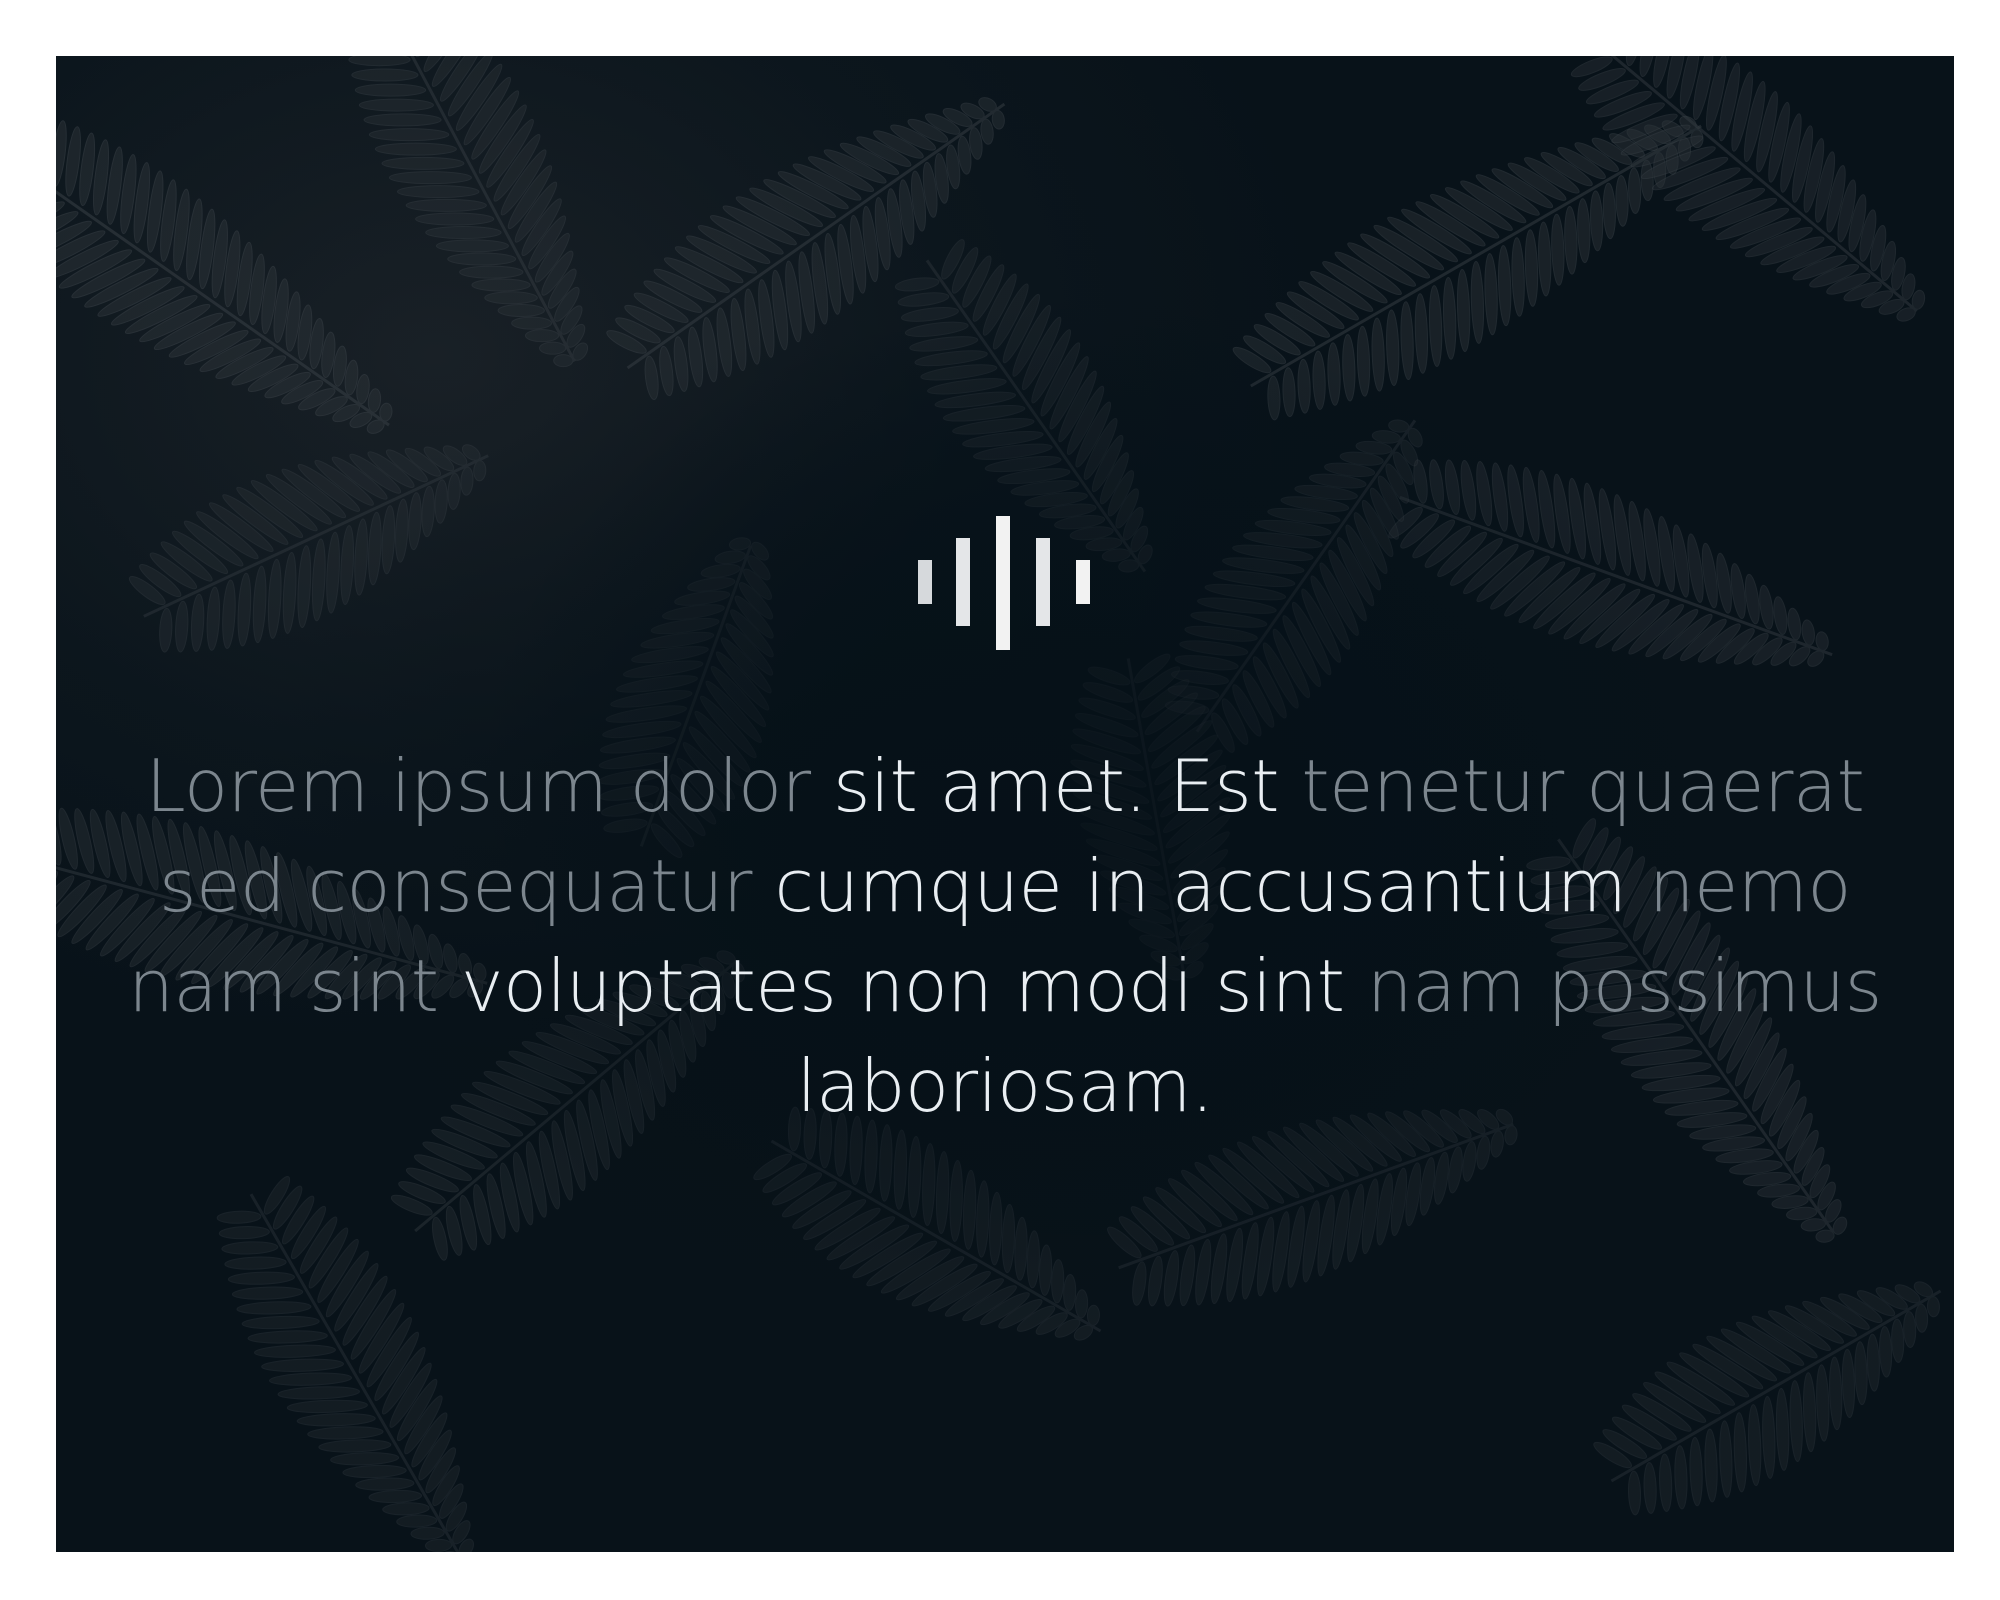  I want to click on quote-segment: laboriosam., so click(1005, 1086).